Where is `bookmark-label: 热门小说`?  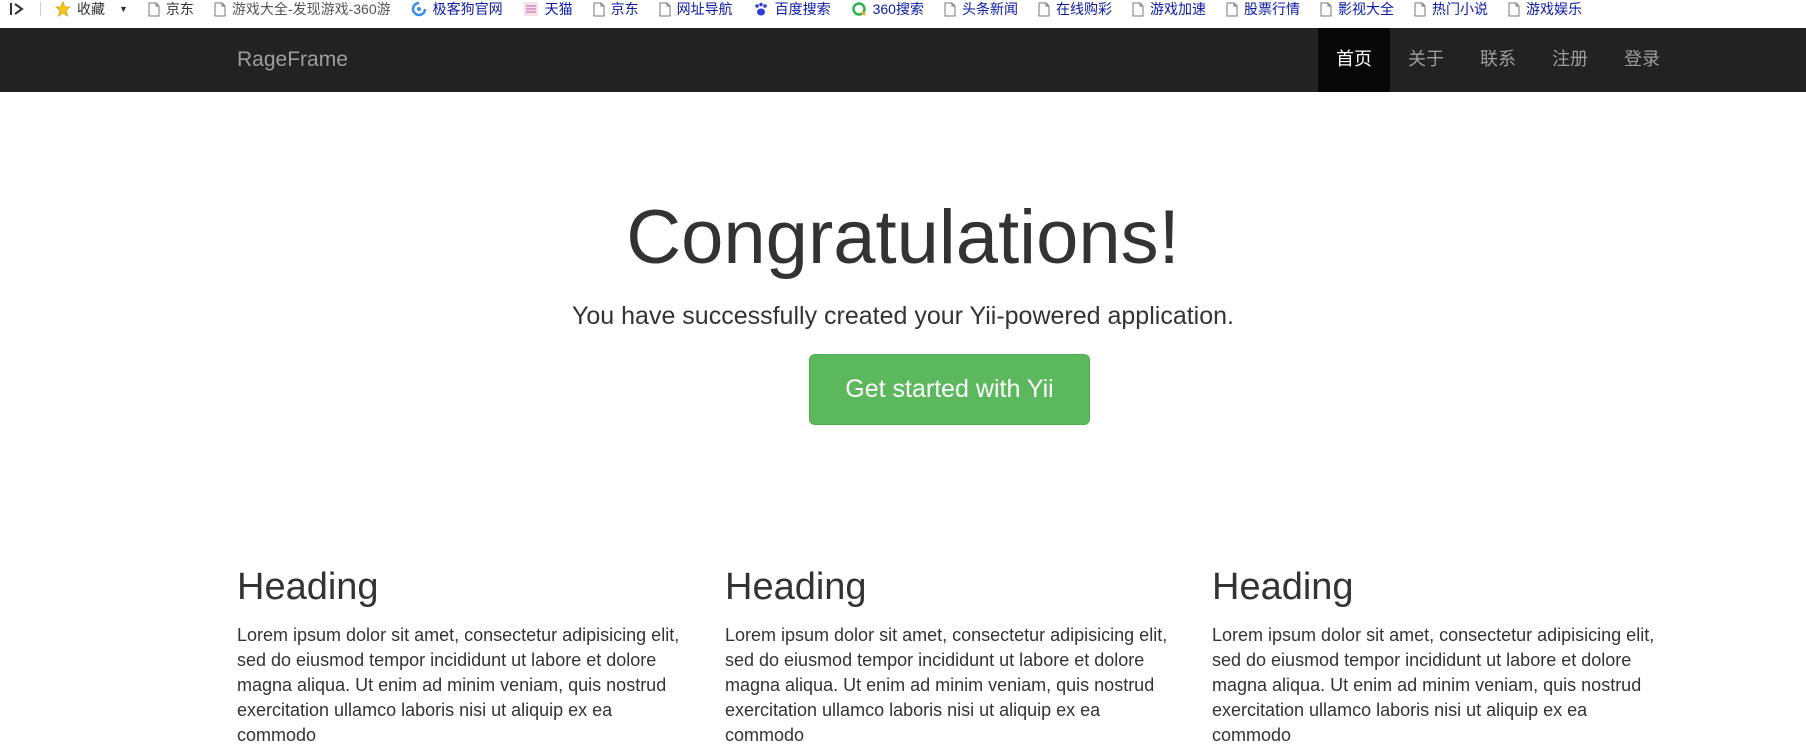
bookmark-label: 热门小说 is located at coordinates (1459, 9).